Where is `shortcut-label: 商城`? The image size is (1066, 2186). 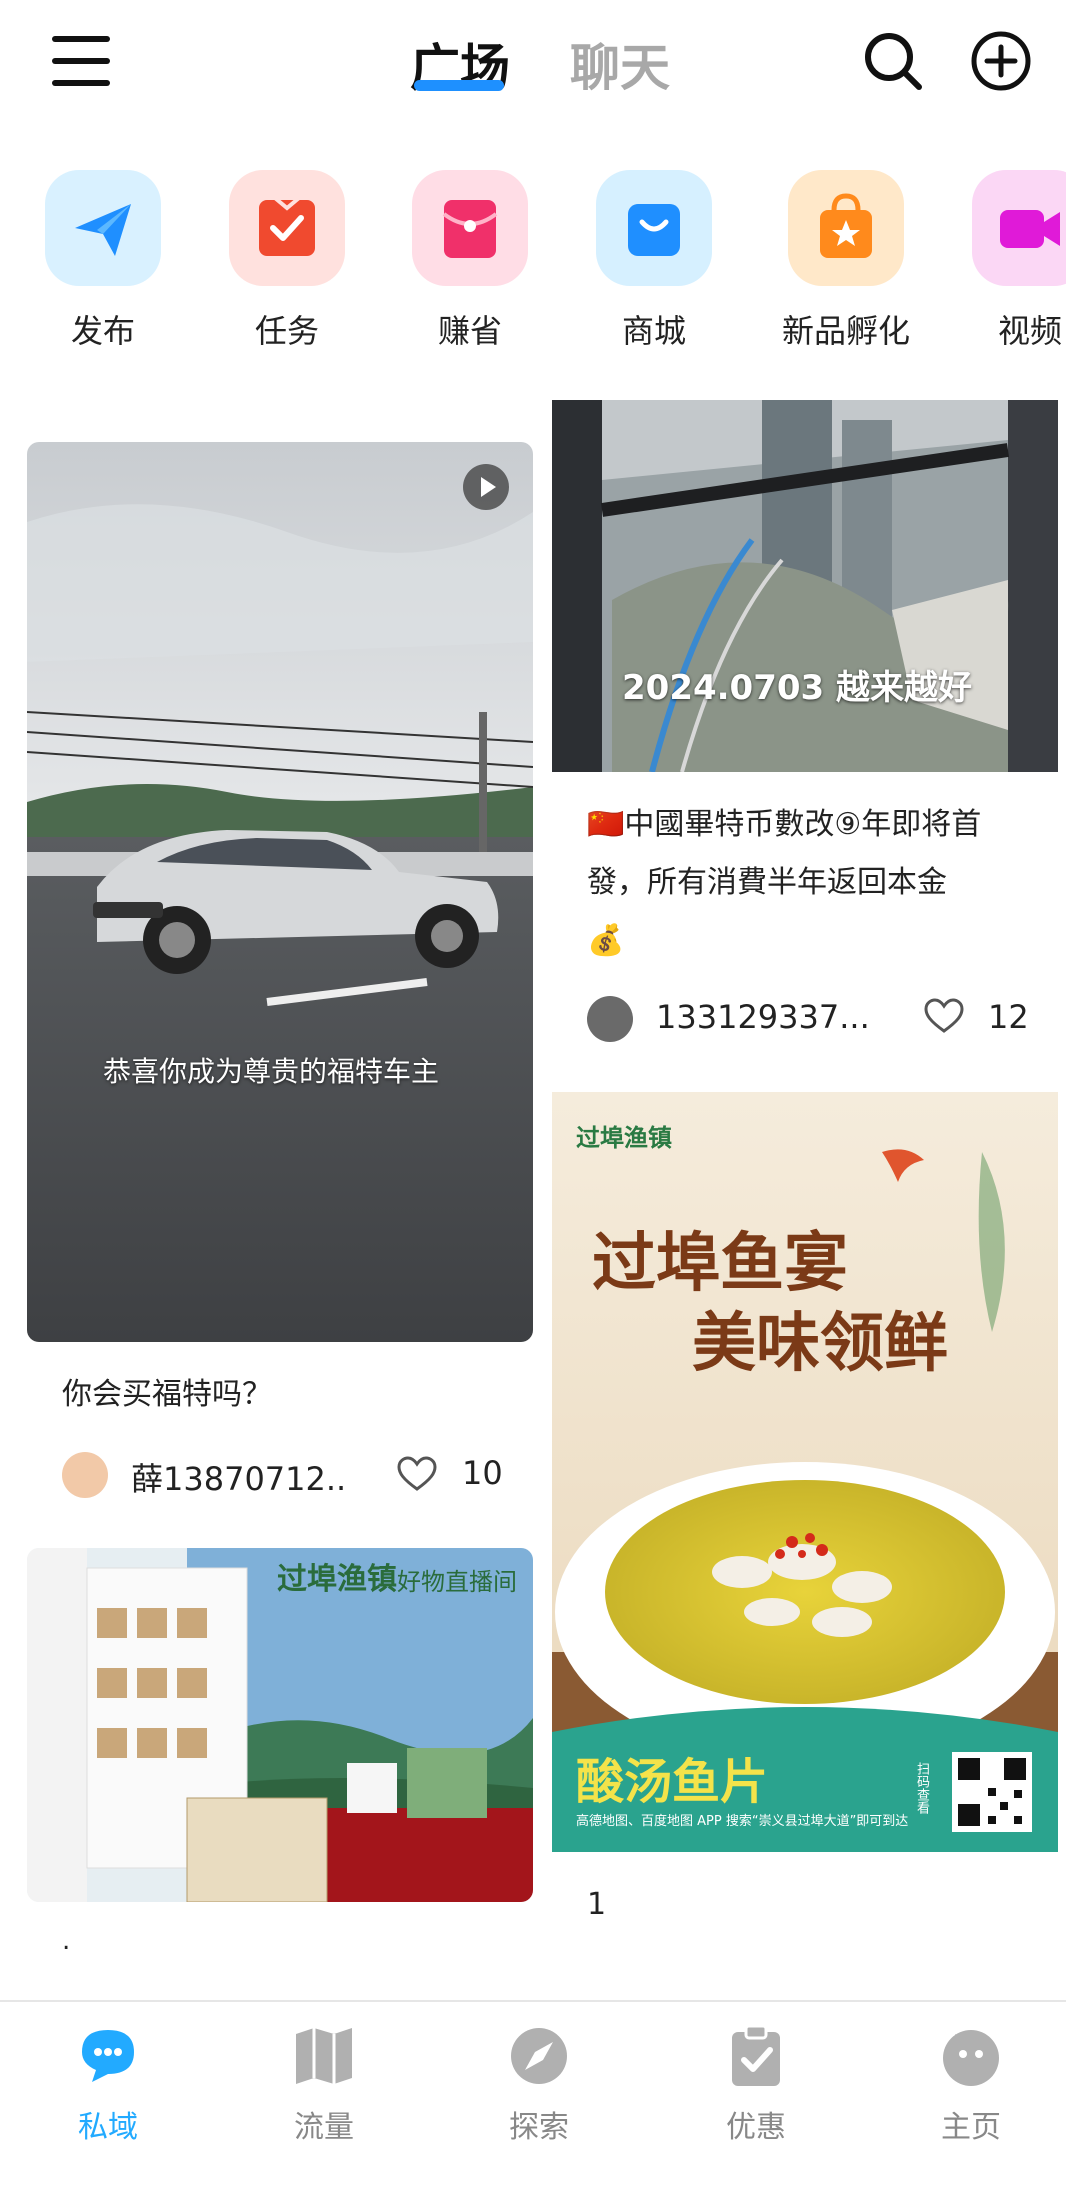 shortcut-label: 商城 is located at coordinates (653, 331).